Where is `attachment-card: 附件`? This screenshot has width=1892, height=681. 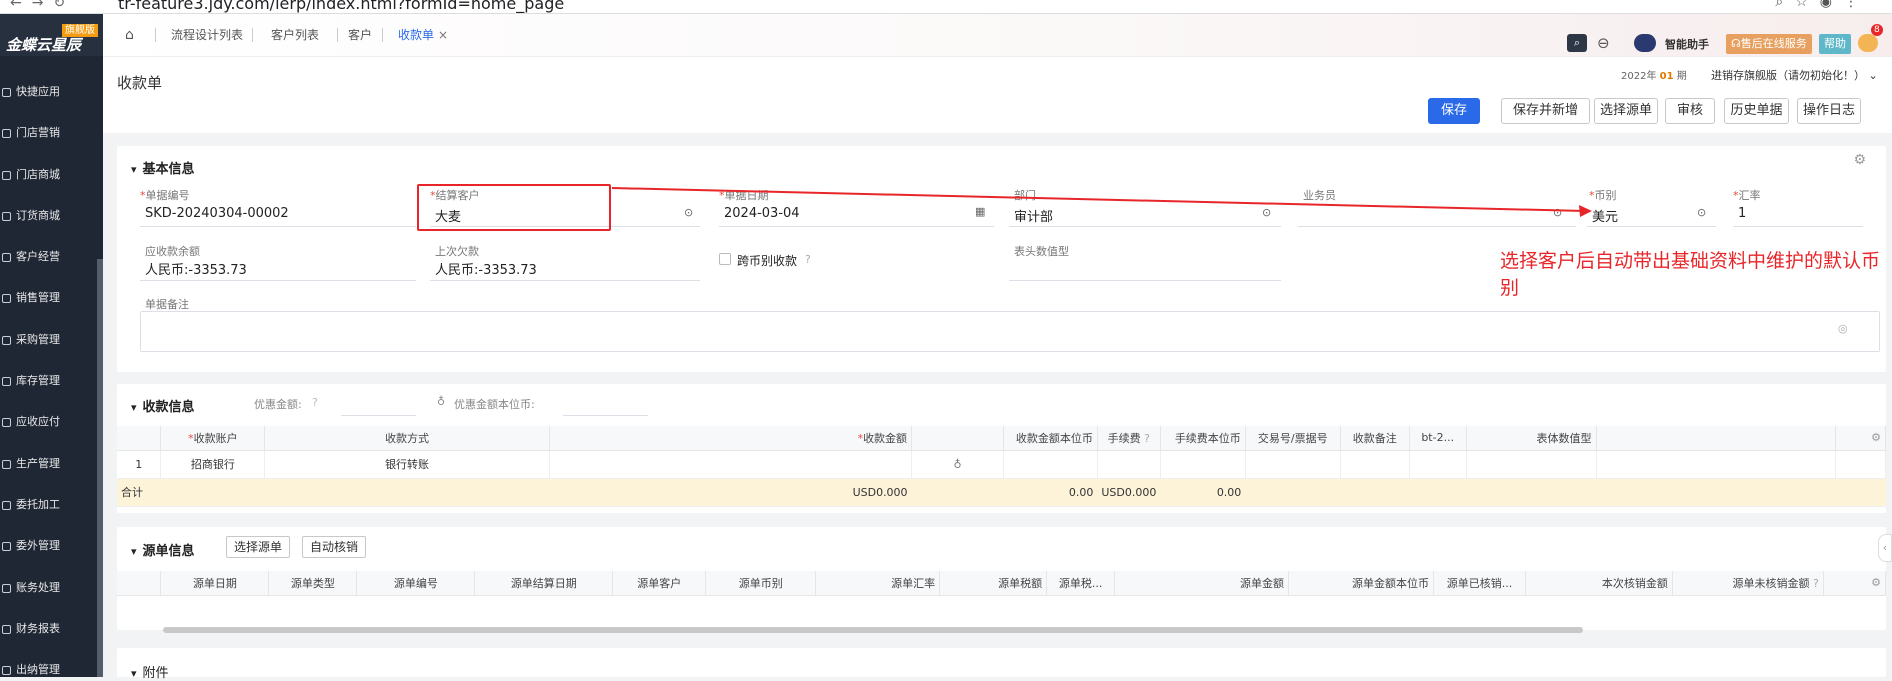 attachment-card: 附件 is located at coordinates (1001, 664).